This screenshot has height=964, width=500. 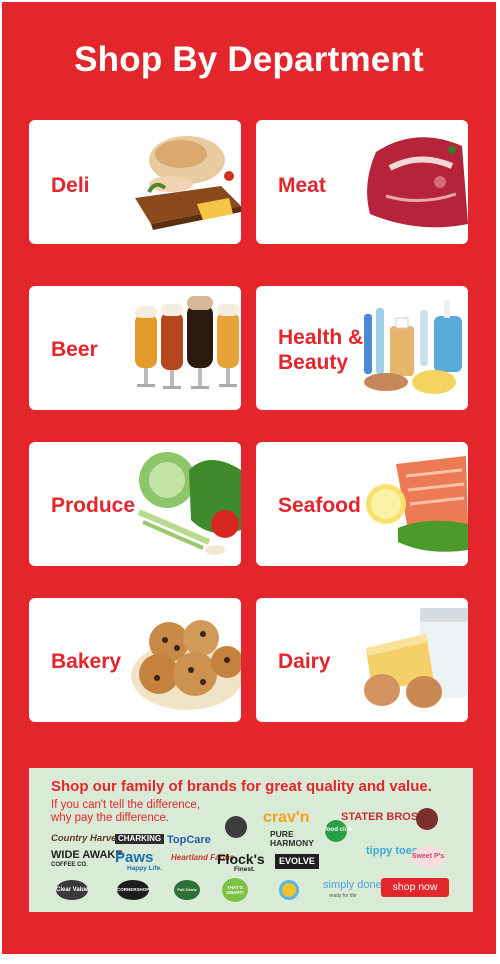 I want to click on department-card-bakery: Bakery, so click(x=135, y=660).